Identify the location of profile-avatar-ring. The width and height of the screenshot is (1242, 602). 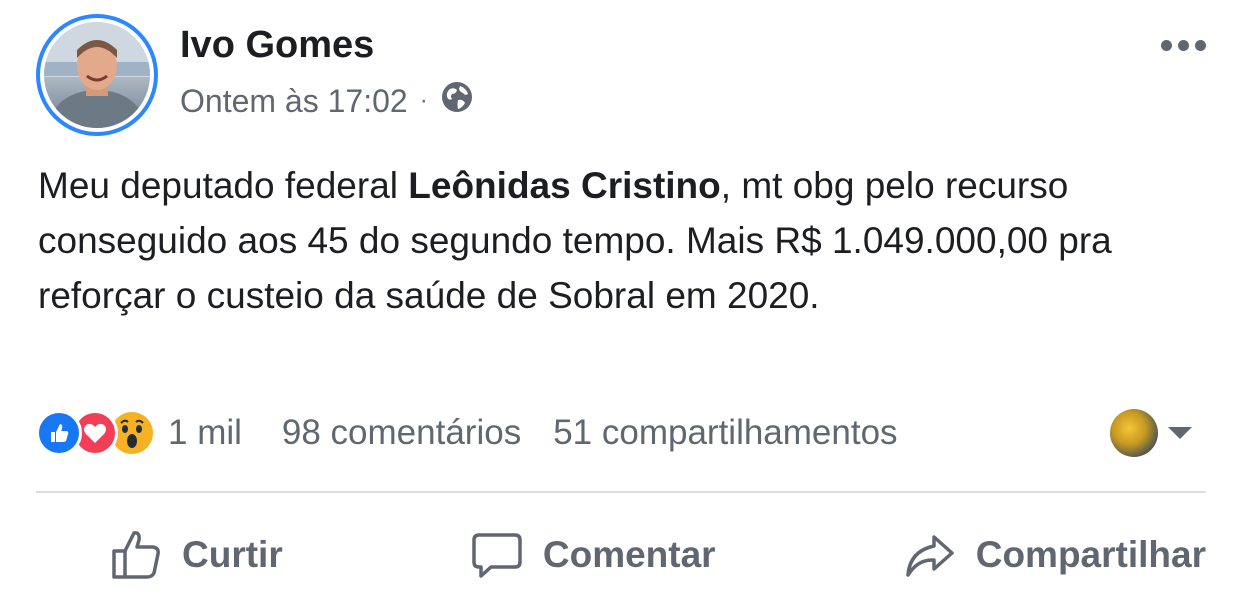
(97, 75).